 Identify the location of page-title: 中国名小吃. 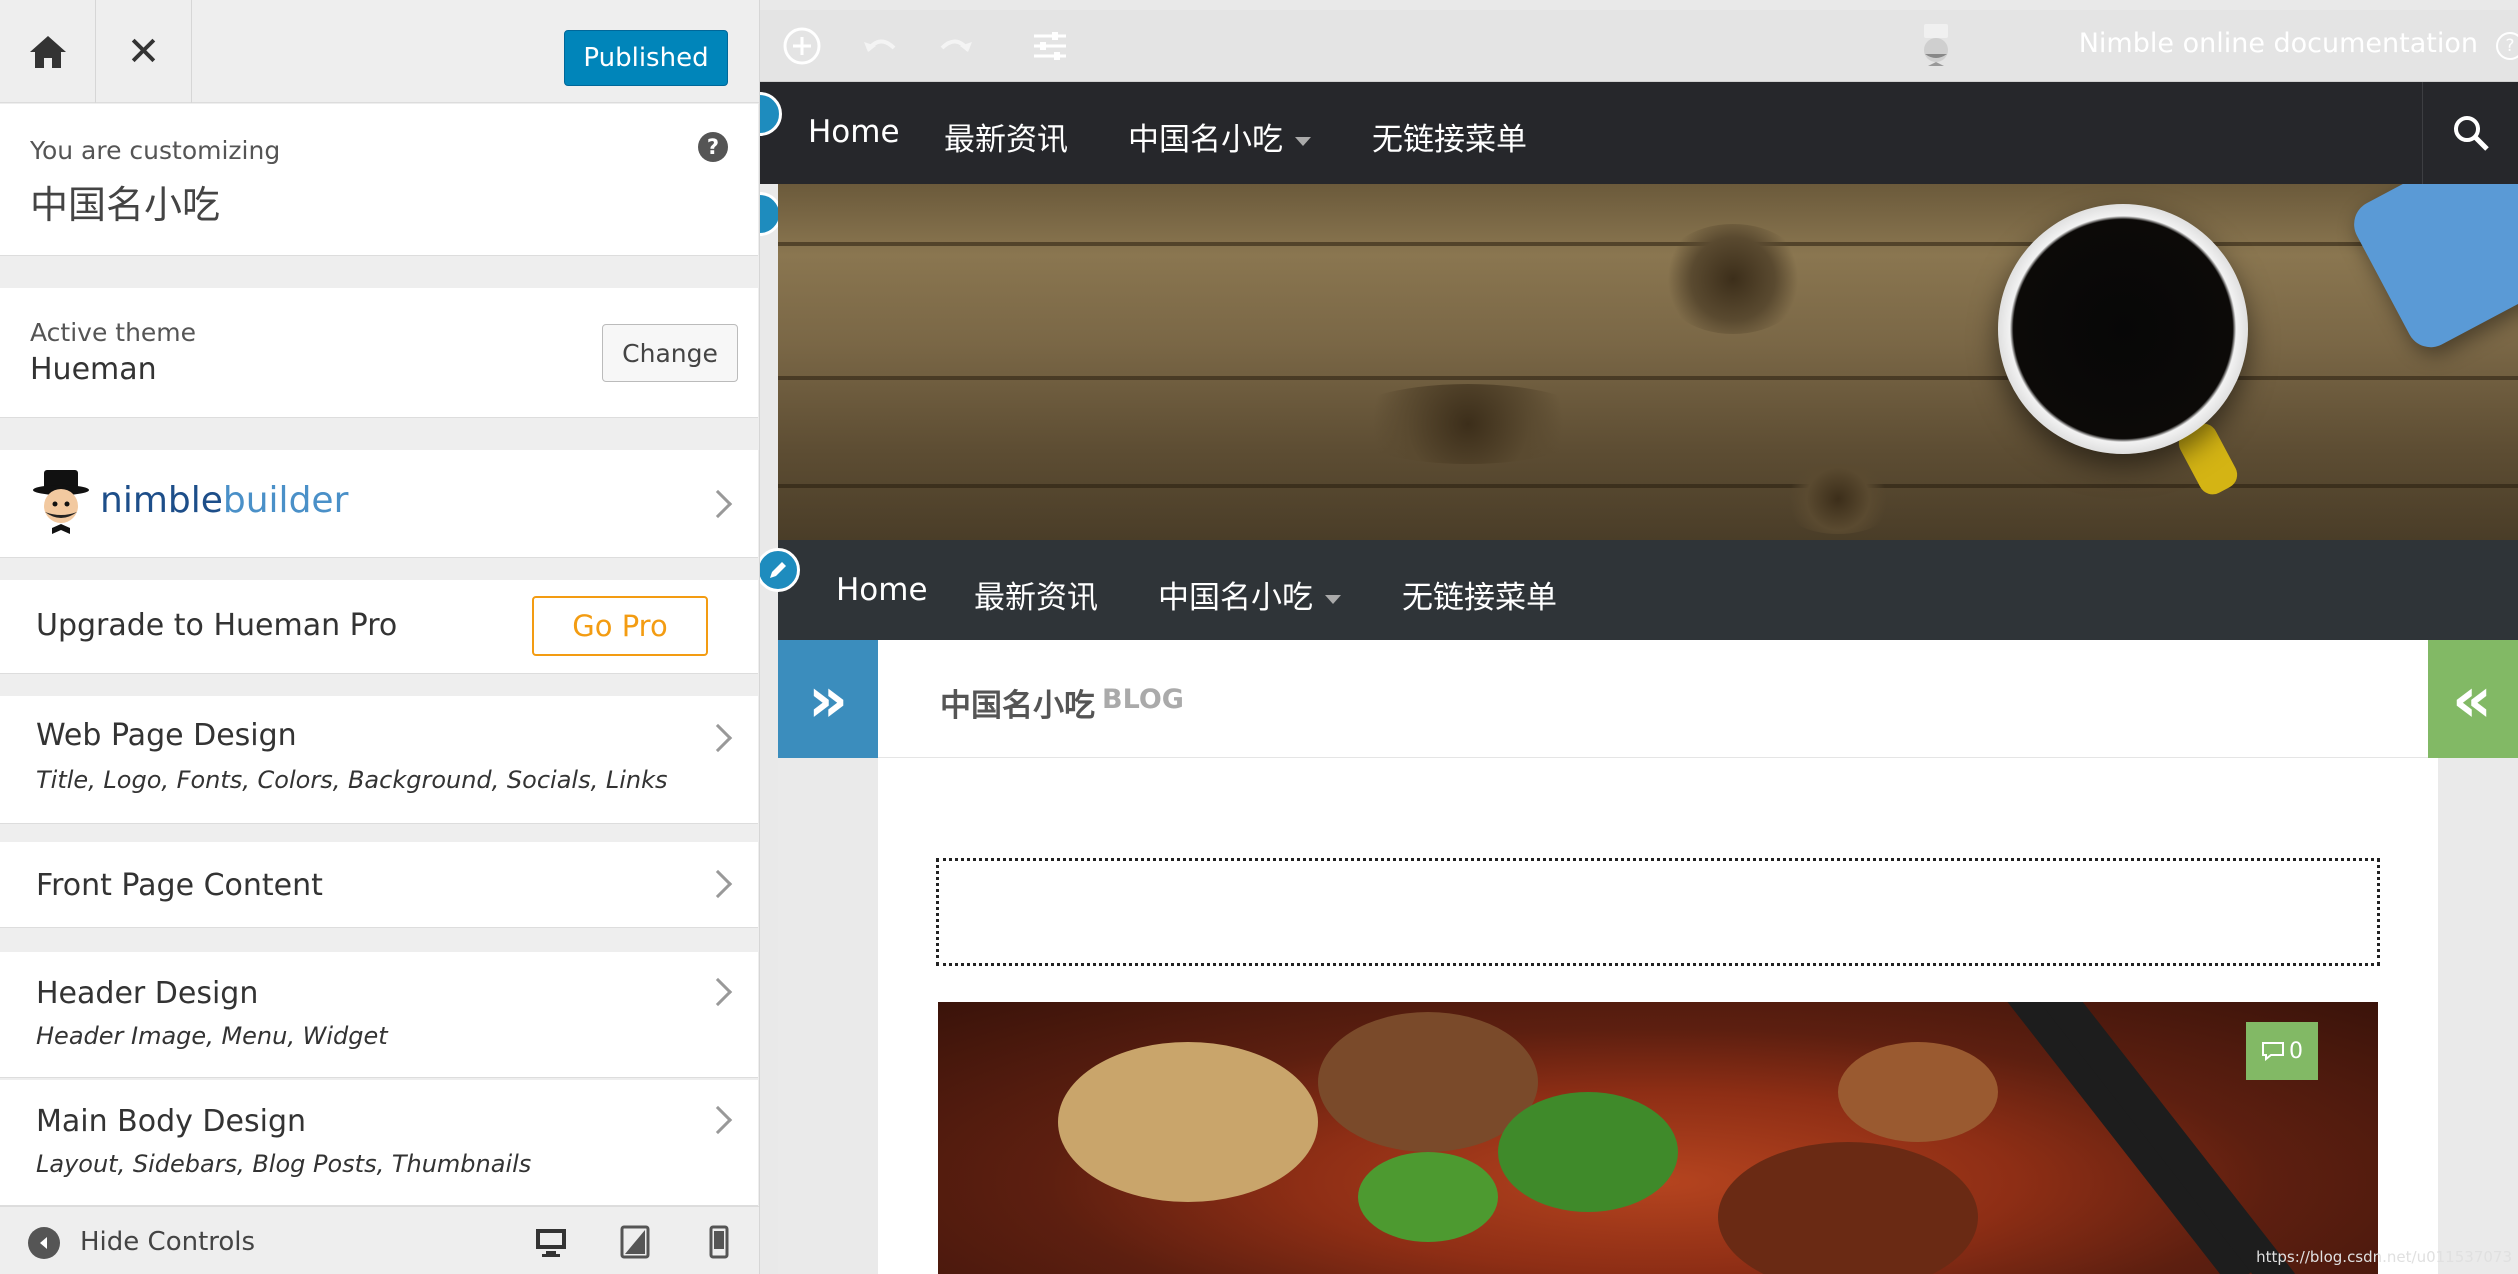
(1017, 706).